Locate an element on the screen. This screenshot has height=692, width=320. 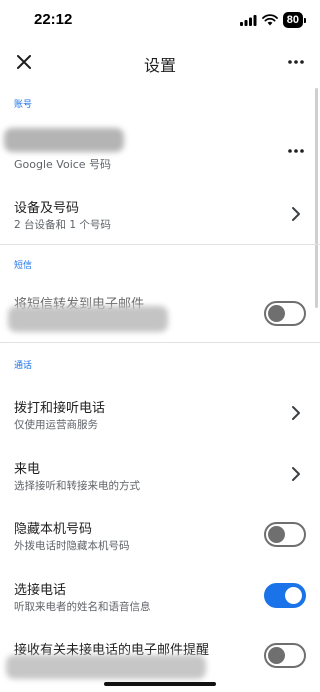
hide-caller-id-subtitle: 外拨电话时隐藏本机号码 is located at coordinates (72, 546).